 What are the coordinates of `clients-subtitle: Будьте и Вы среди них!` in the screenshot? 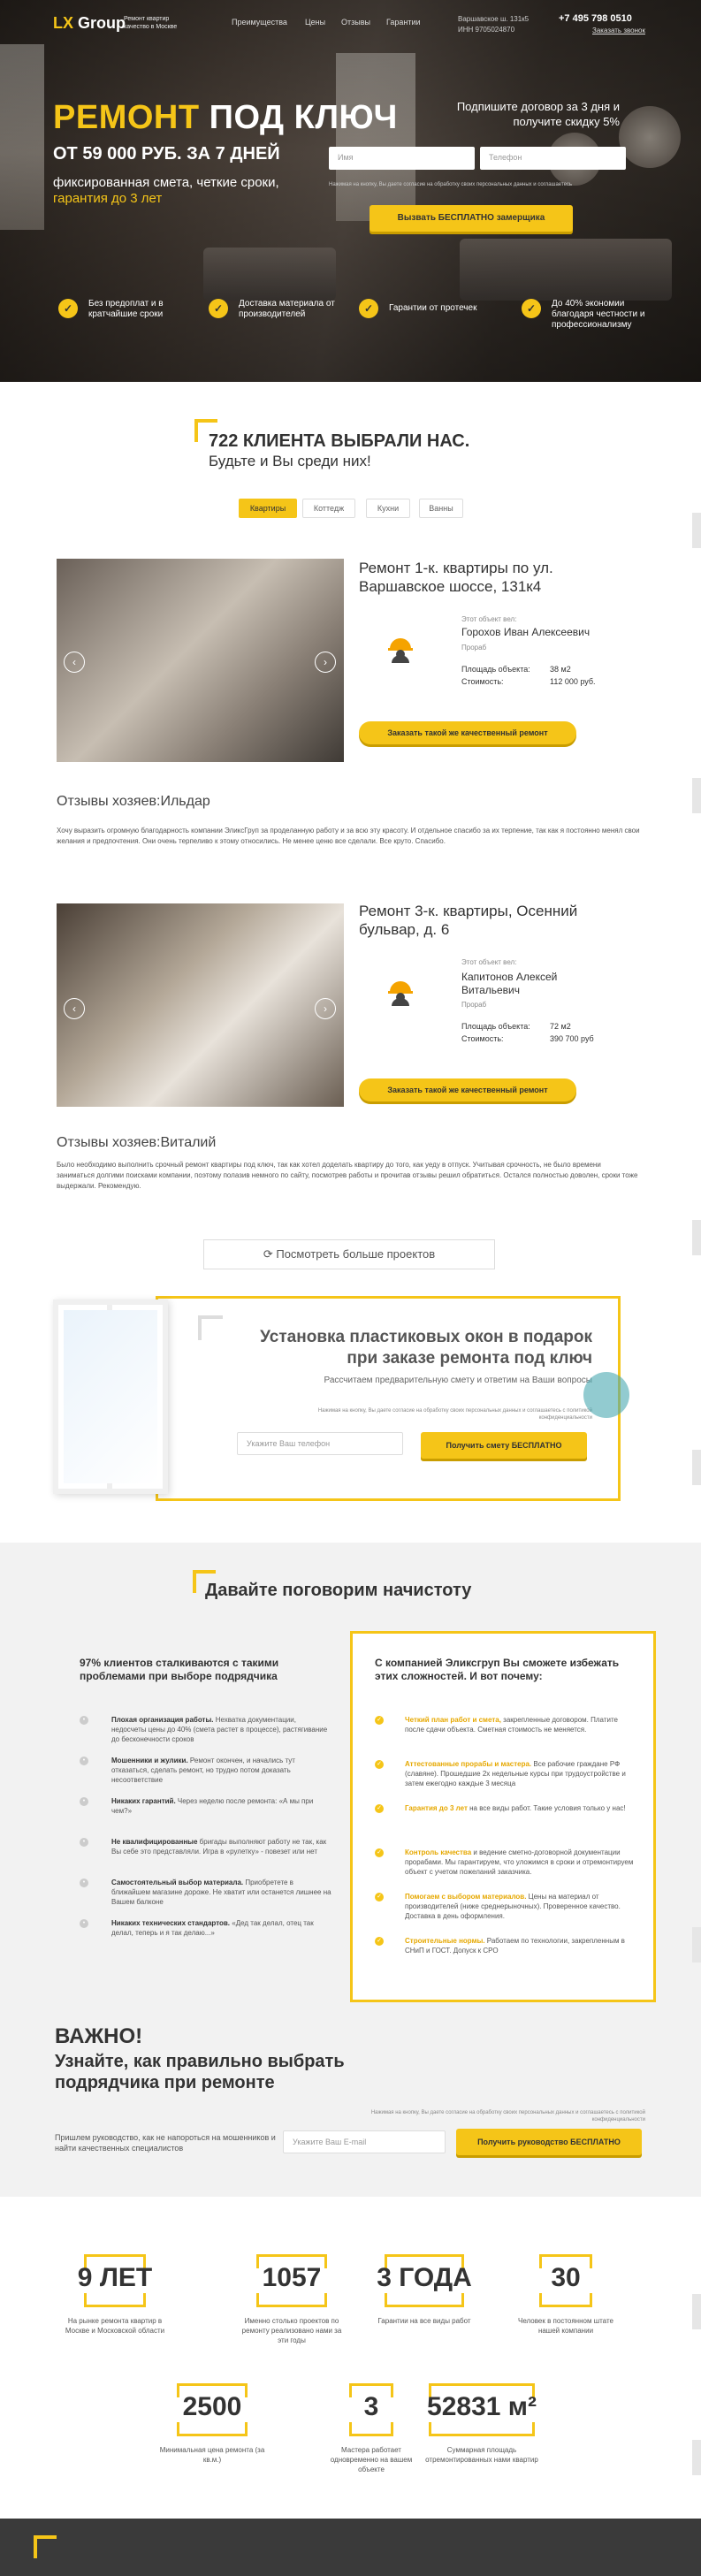 It's located at (290, 461).